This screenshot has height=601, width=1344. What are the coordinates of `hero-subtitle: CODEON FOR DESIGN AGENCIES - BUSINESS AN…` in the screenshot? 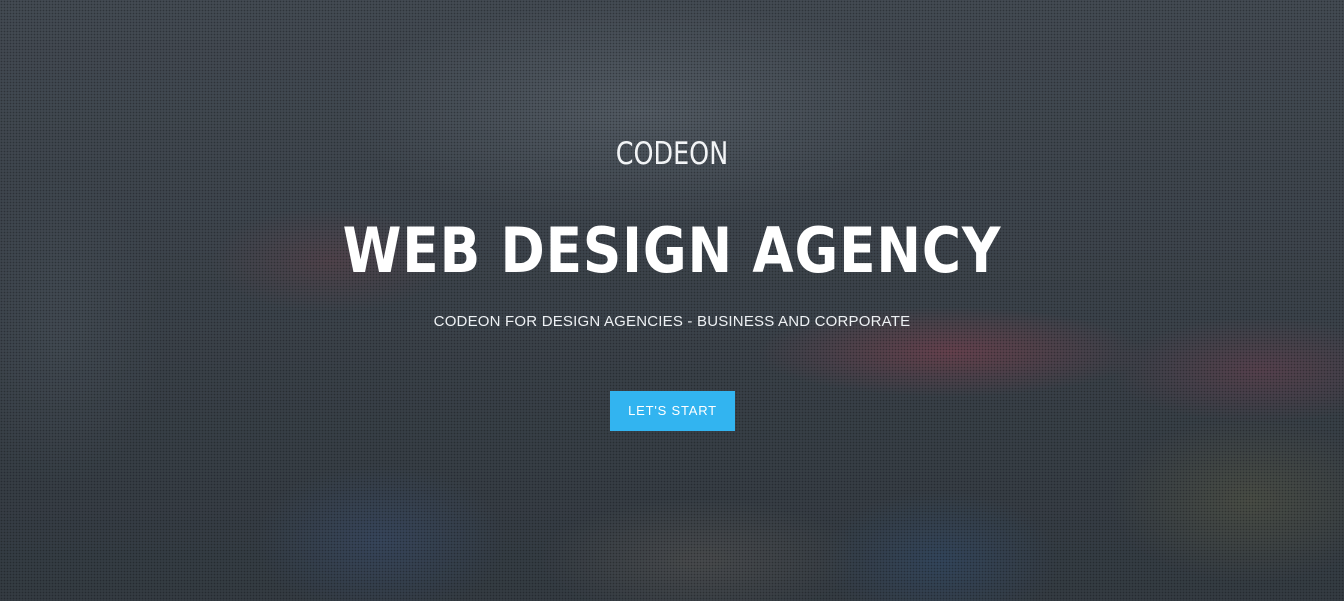 It's located at (672, 321).